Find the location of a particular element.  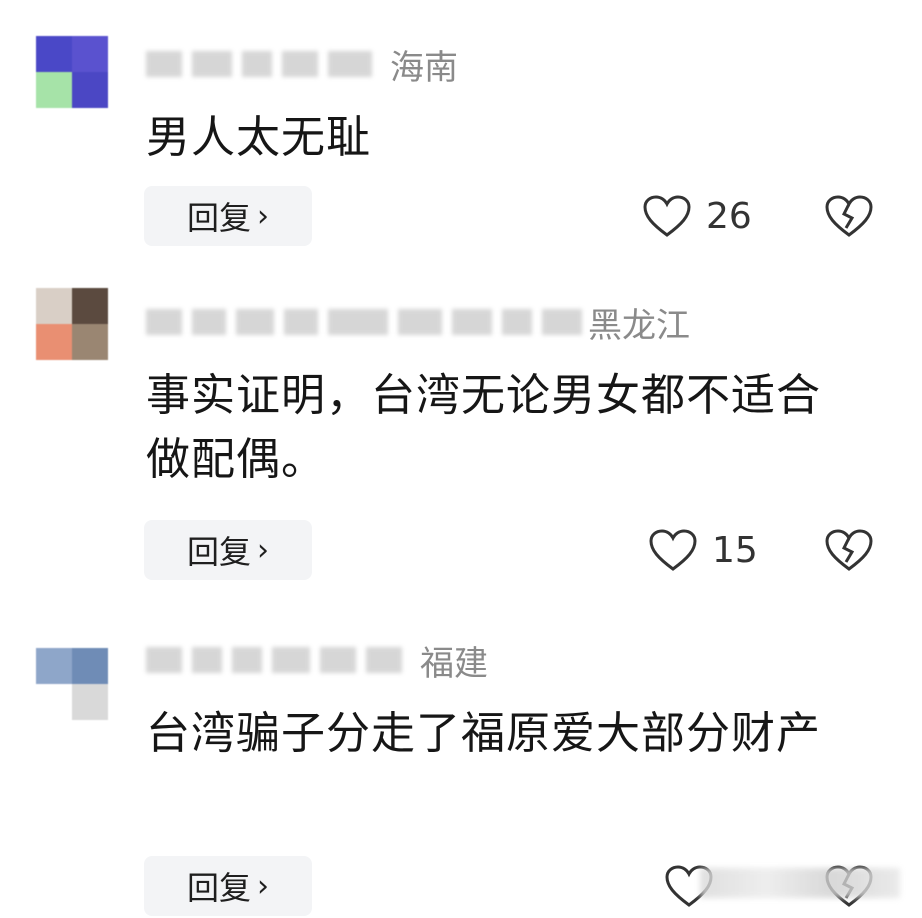

comment-text: 男人太无耻 is located at coordinates (258, 137).